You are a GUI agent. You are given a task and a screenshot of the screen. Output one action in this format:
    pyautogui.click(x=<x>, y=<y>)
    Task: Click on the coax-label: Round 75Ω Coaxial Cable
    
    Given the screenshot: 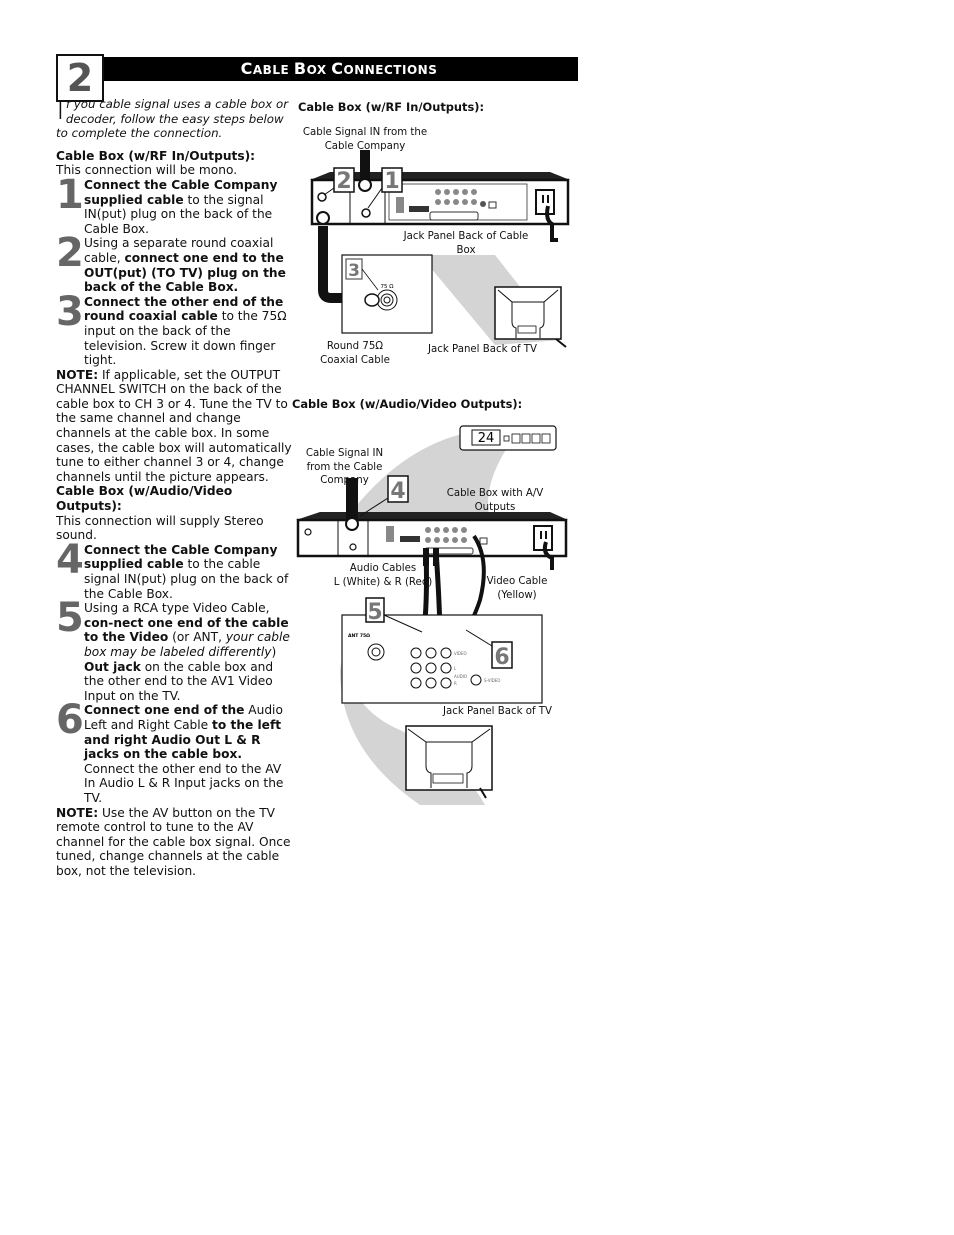 What is the action you would take?
    pyautogui.click(x=355, y=353)
    